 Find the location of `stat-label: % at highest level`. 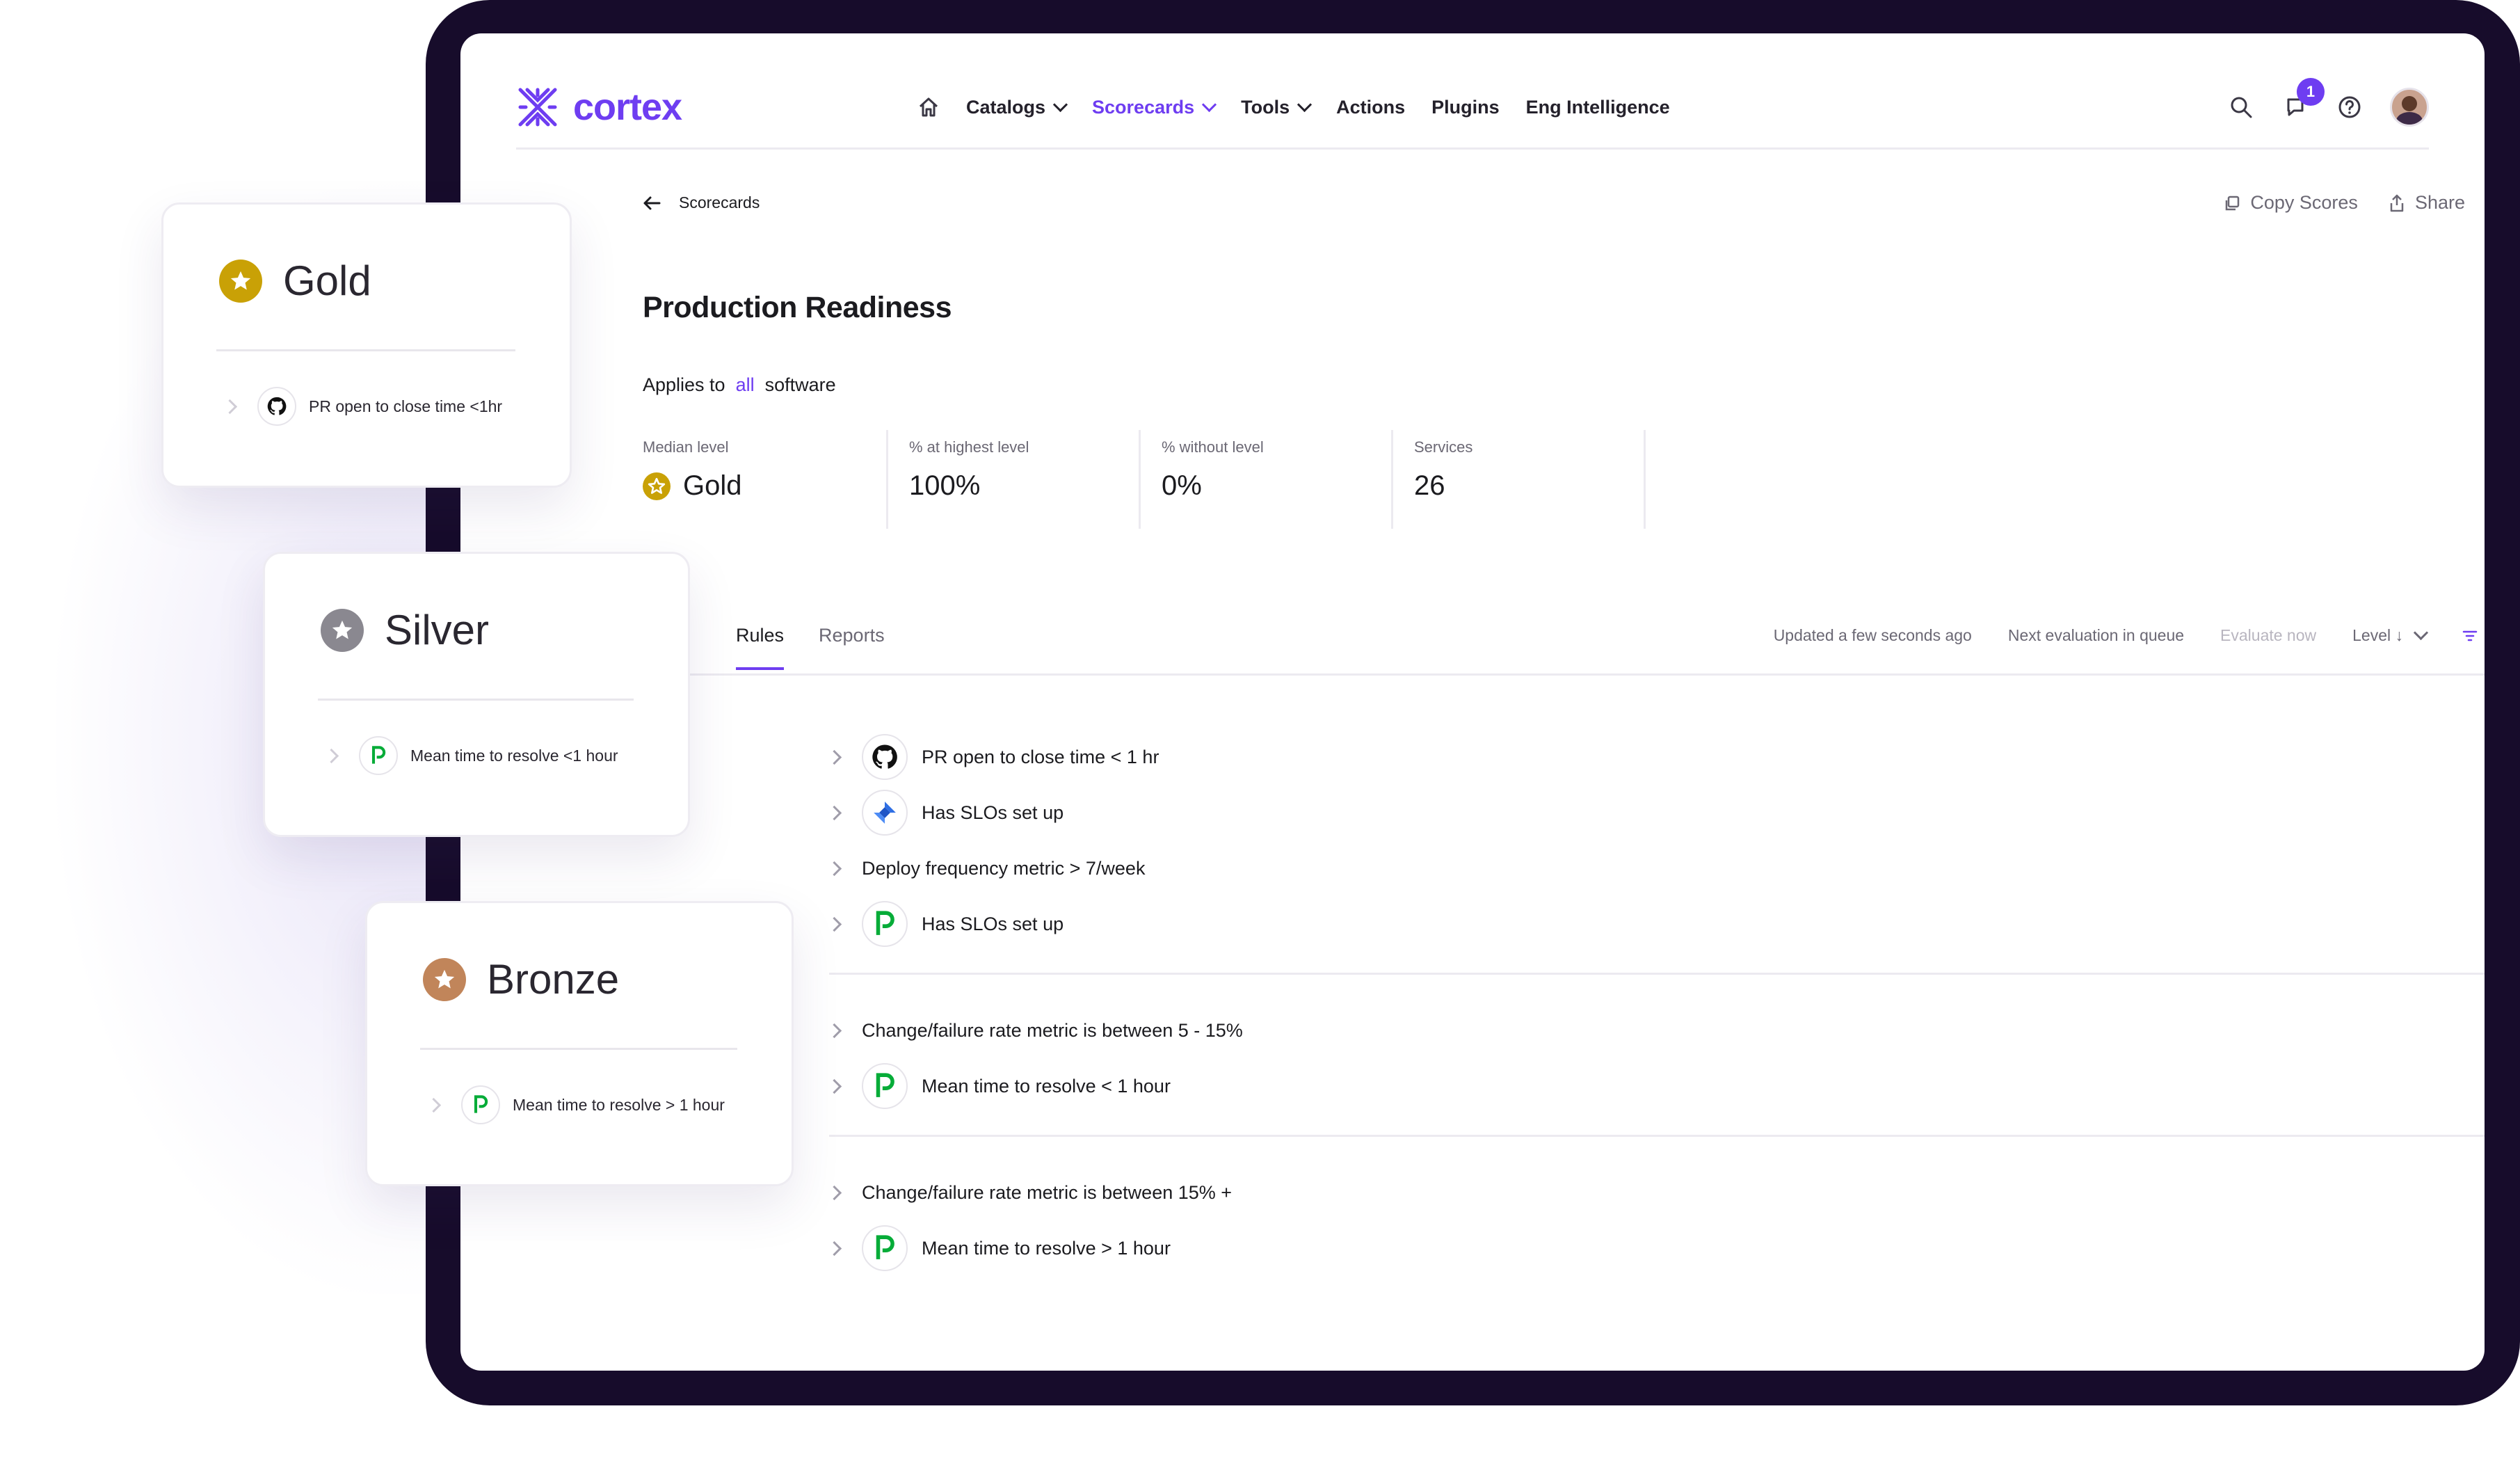

stat-label: % at highest level is located at coordinates (969, 447).